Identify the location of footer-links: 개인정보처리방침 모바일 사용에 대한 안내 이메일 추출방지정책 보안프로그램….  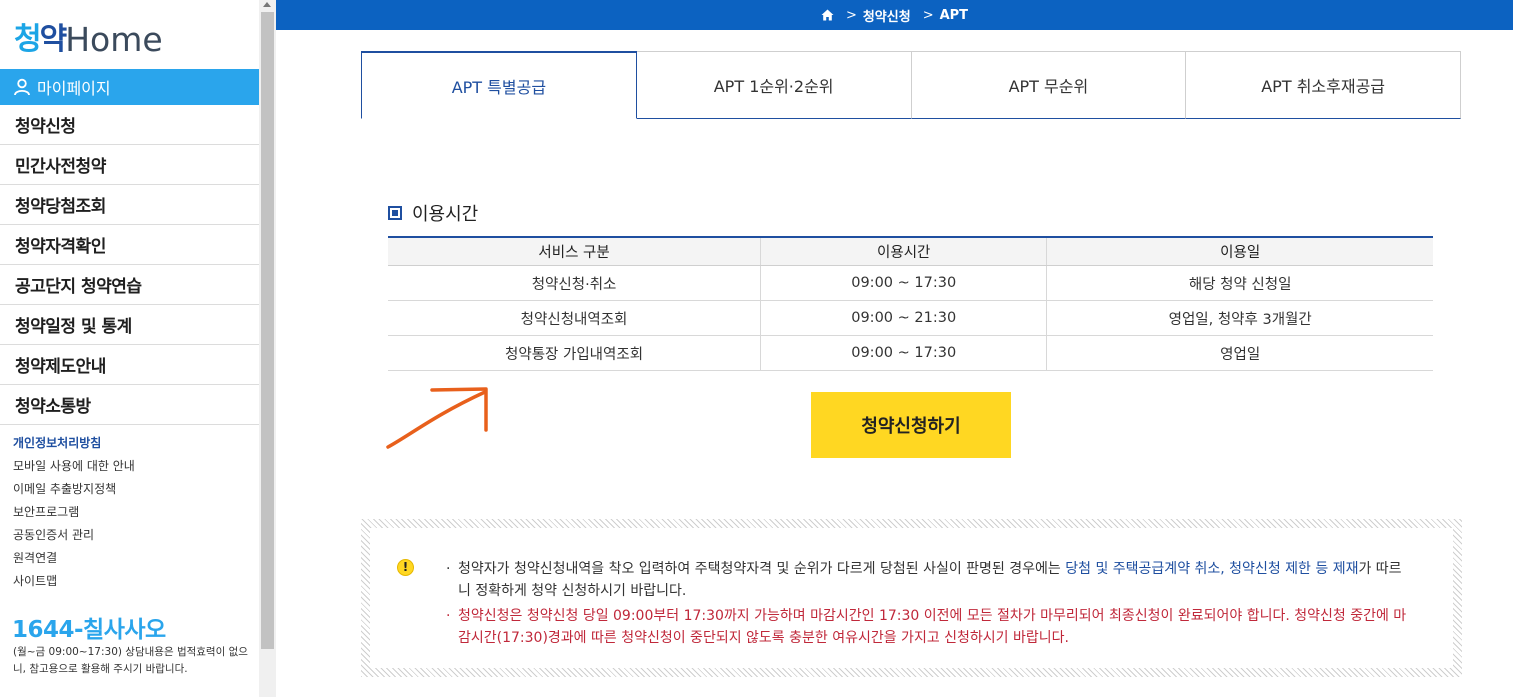
(74, 513).